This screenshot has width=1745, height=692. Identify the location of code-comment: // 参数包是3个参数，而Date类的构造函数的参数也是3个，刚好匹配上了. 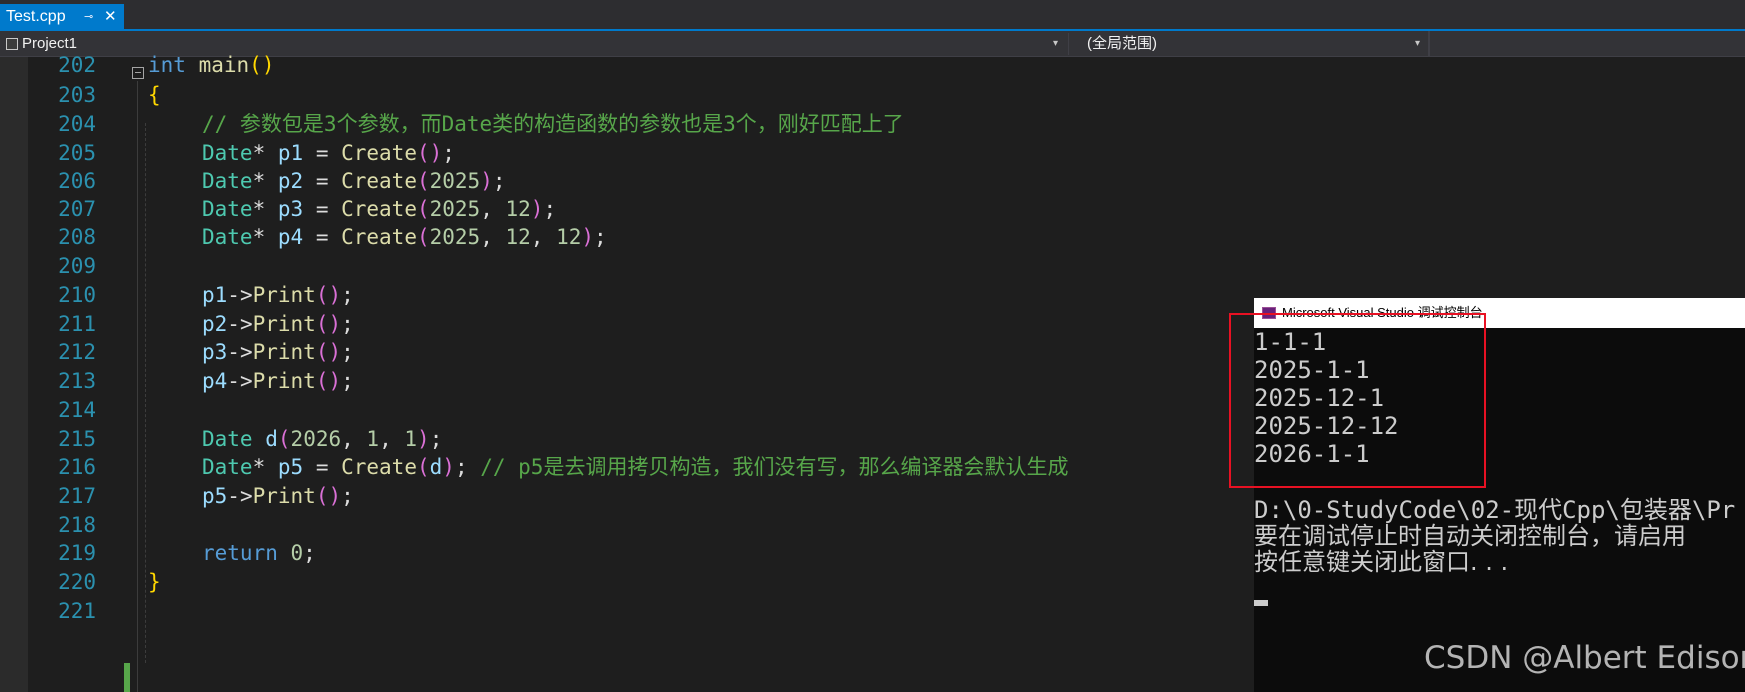
(553, 124).